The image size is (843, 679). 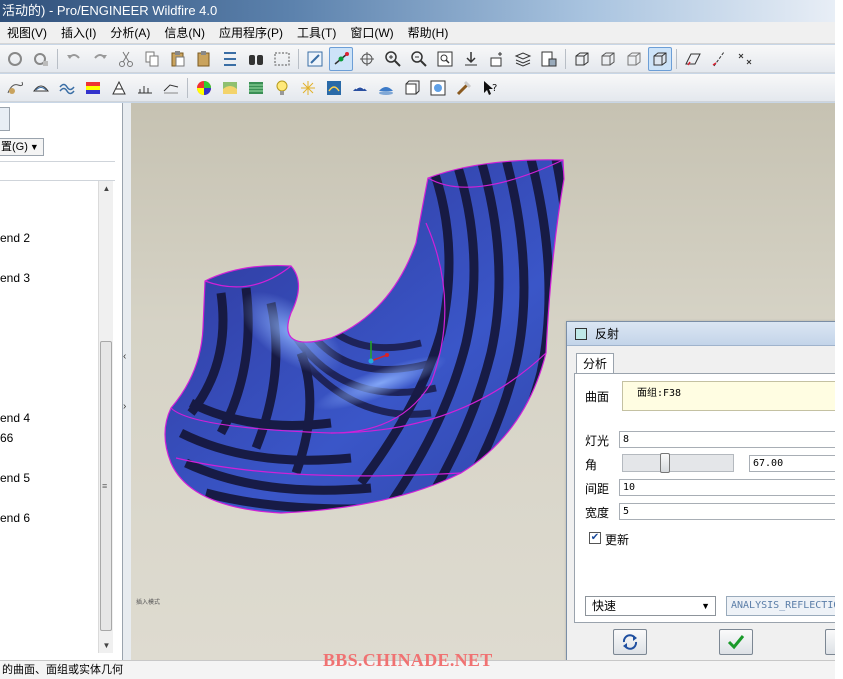 I want to click on slope-analysis-icon, so click(x=145, y=88).